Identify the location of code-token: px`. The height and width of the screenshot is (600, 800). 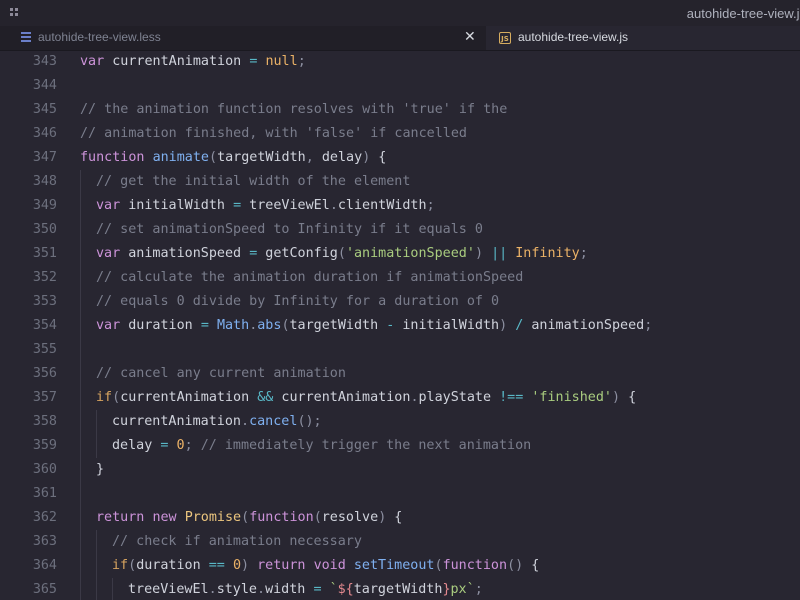
(462, 589).